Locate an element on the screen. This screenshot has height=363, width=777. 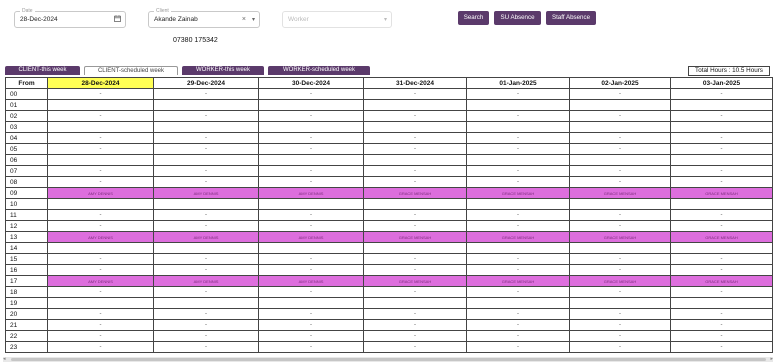
chevron-down-icon: ▾ is located at coordinates (253, 20).